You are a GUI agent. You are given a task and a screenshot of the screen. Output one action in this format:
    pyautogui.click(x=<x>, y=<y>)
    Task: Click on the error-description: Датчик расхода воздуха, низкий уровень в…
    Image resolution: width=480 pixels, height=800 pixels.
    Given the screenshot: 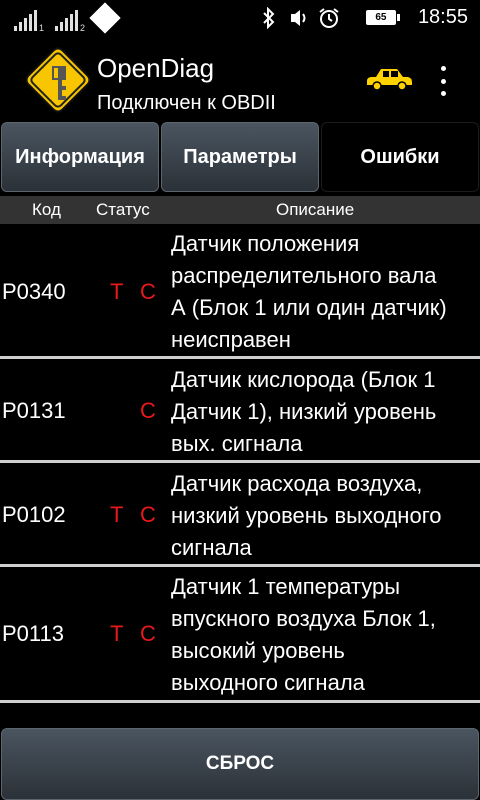 What is the action you would take?
    pyautogui.click(x=306, y=515)
    